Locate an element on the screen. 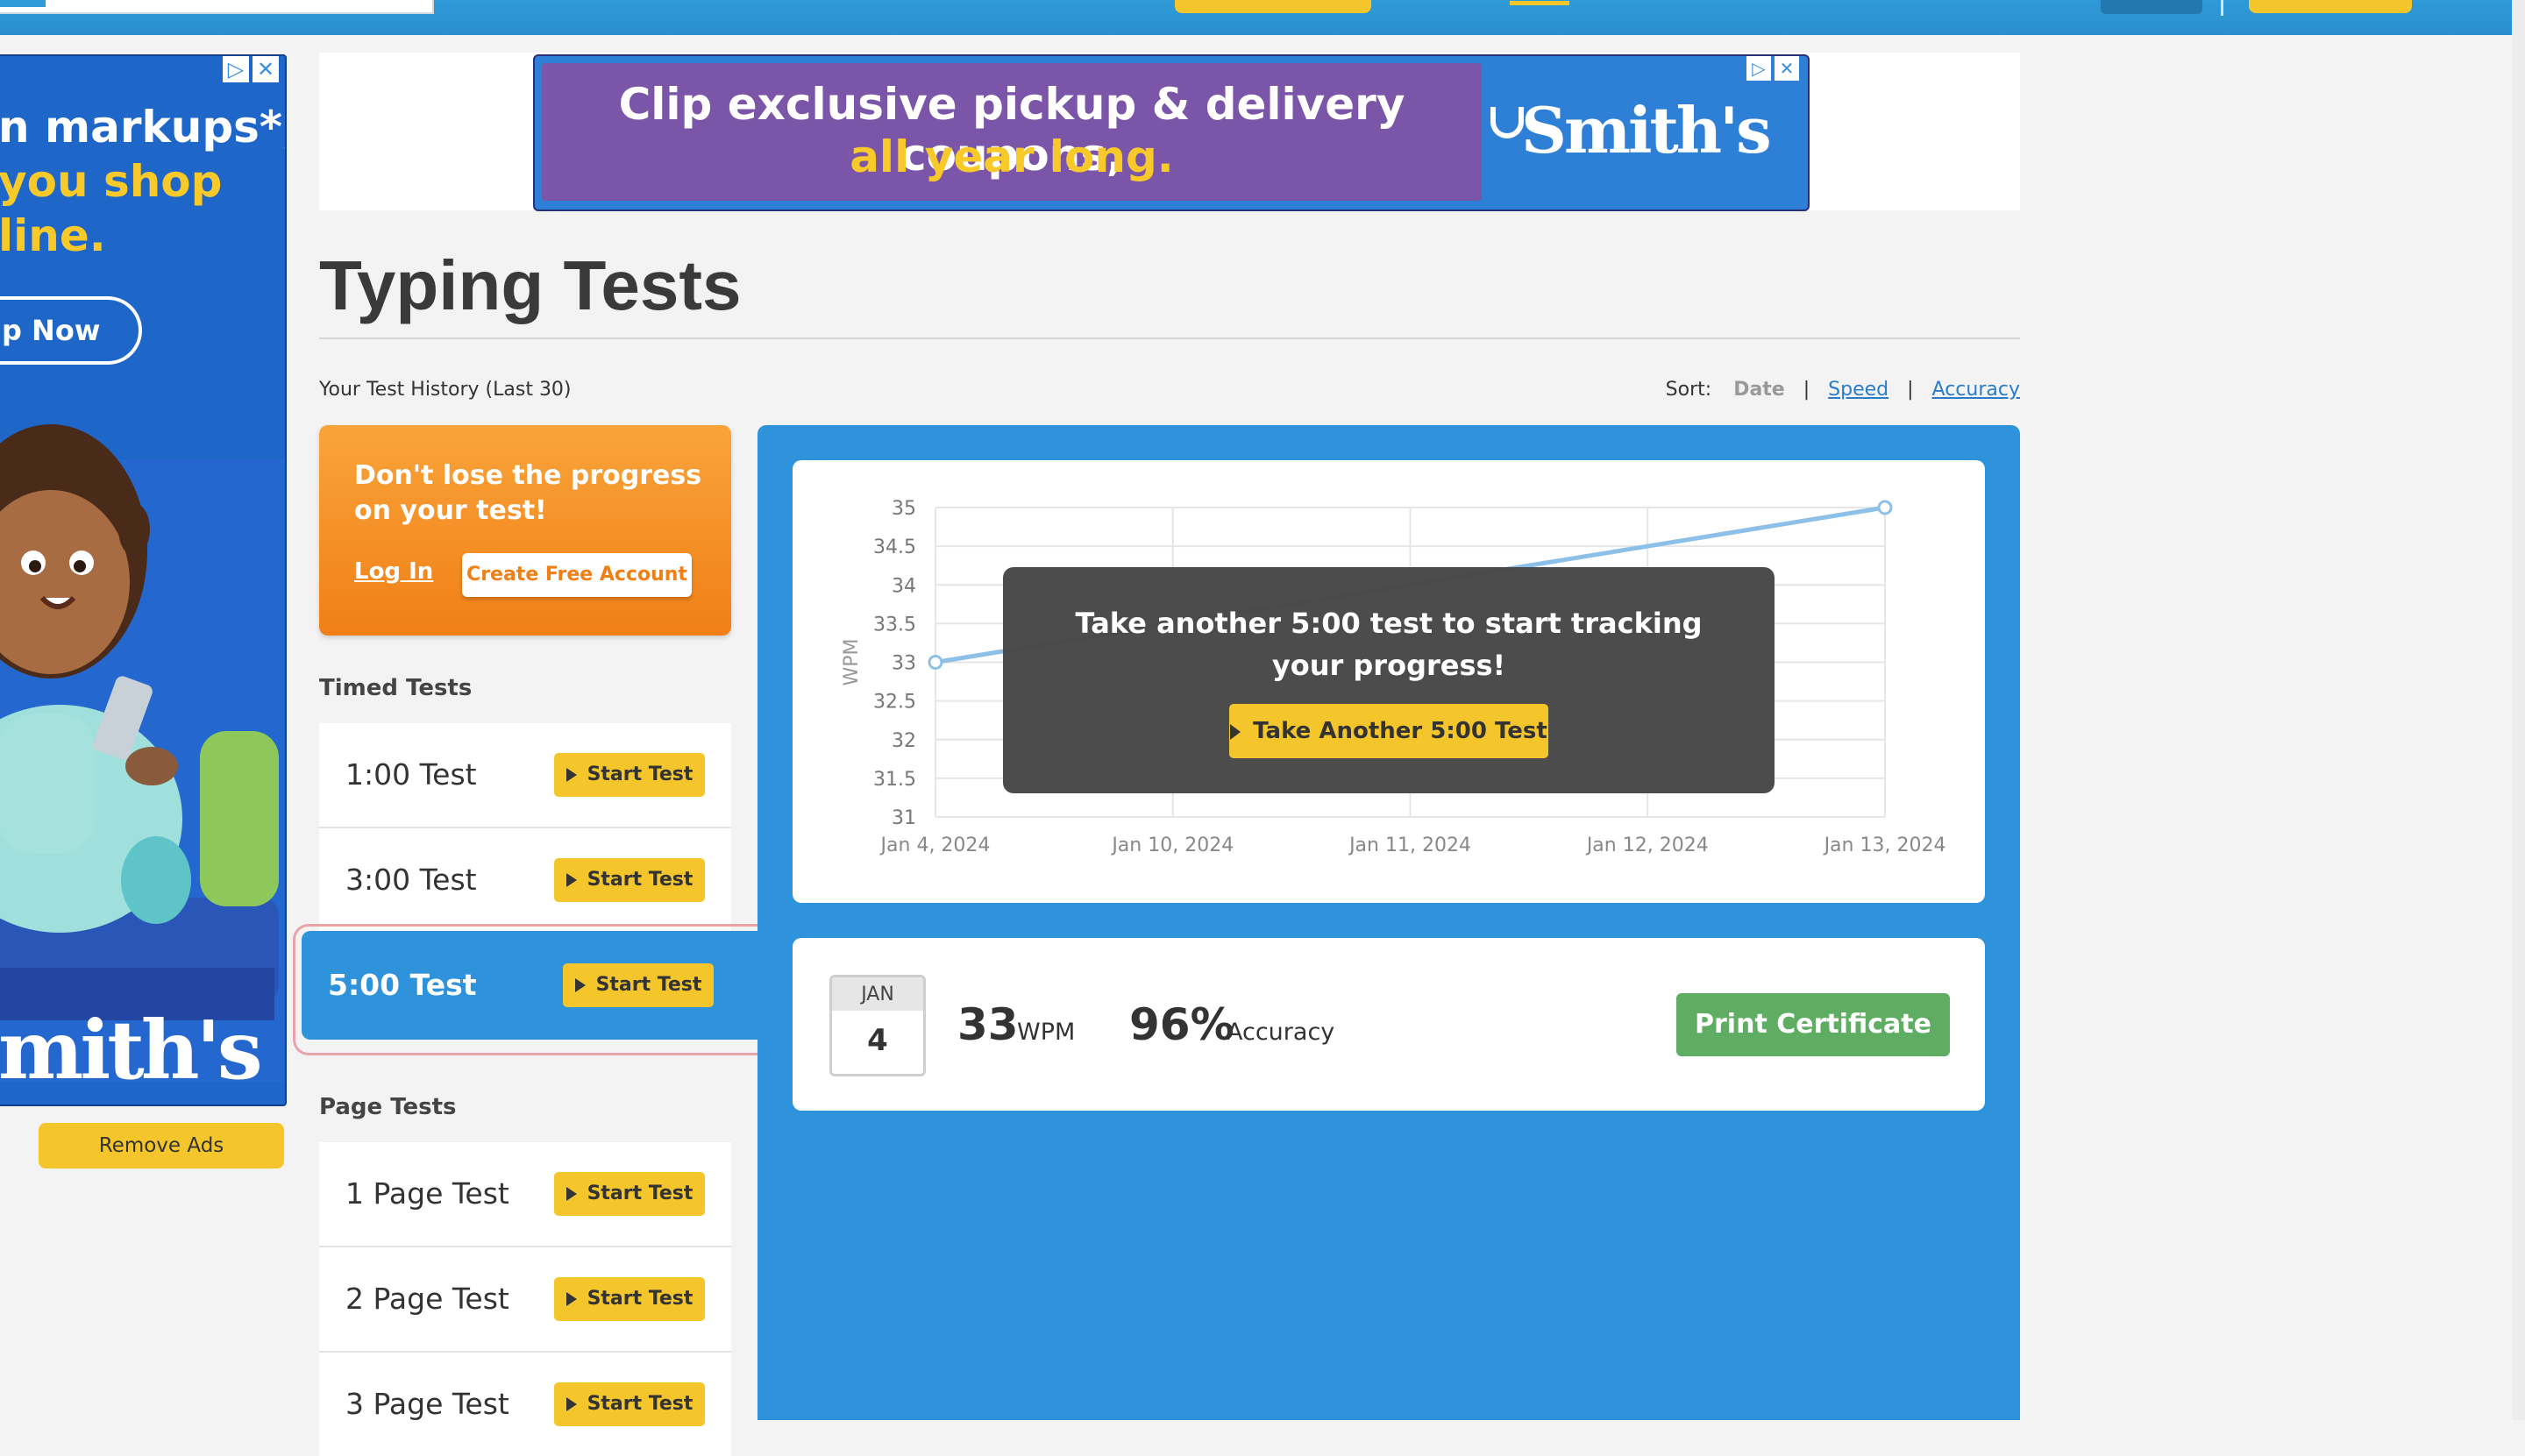 This screenshot has width=2525, height=1456. side-ad-line1: n markups*, is located at coordinates (143, 127).